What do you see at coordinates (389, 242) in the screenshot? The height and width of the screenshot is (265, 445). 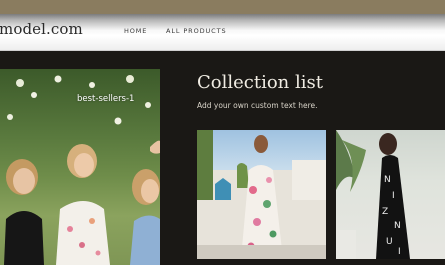 I see `svg-text: U` at bounding box center [389, 242].